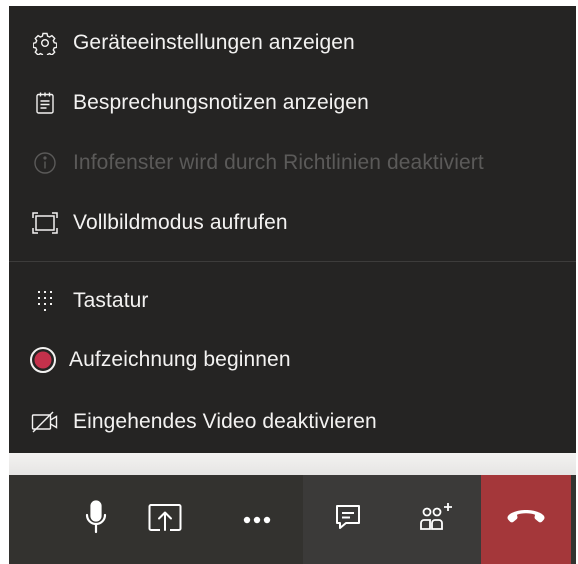 The height and width of the screenshot is (564, 578). What do you see at coordinates (45, 422) in the screenshot?
I see `video-off-icon` at bounding box center [45, 422].